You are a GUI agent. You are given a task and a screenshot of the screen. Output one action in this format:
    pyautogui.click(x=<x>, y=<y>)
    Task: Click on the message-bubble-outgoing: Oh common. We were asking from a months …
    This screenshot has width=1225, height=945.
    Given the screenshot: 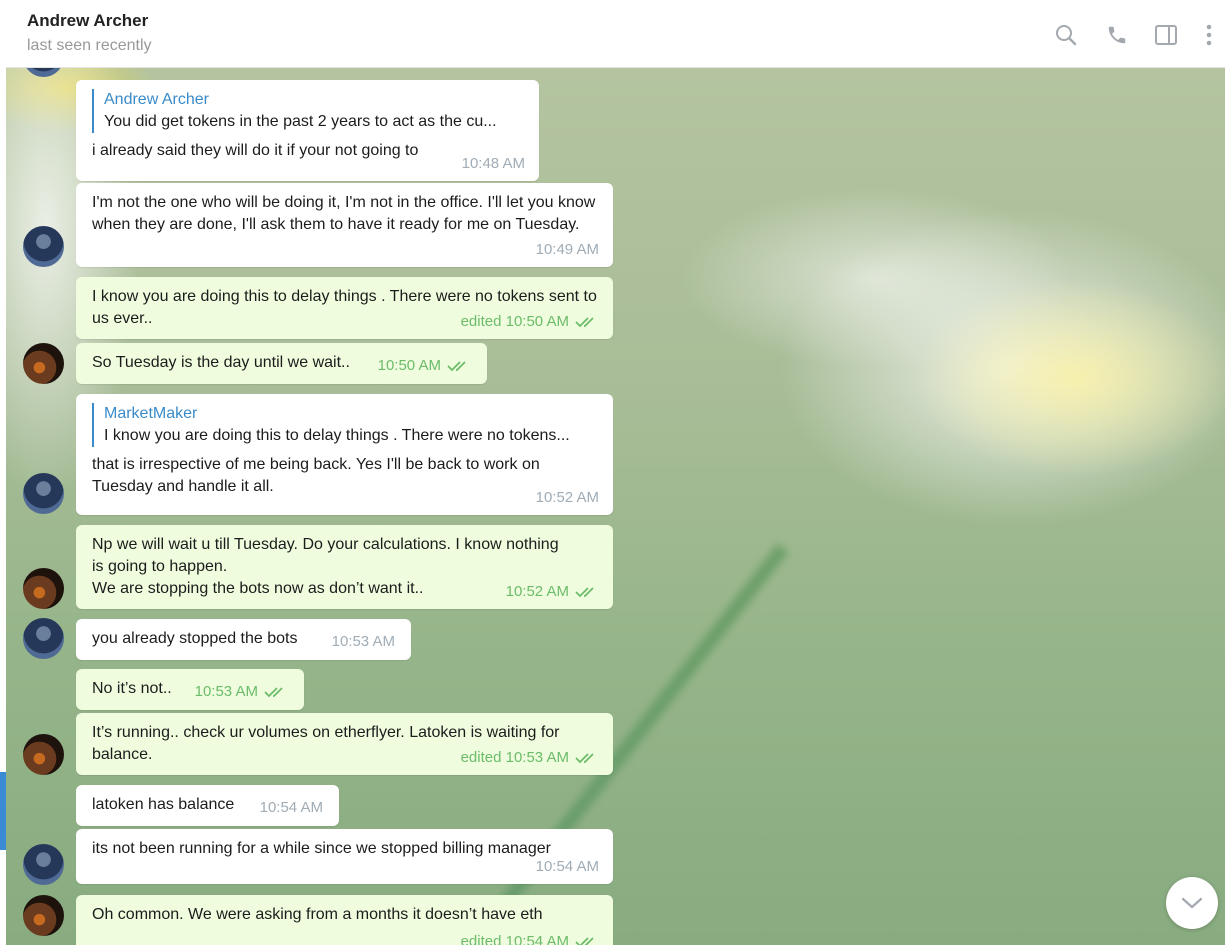 What is the action you would take?
    pyautogui.click(x=344, y=920)
    